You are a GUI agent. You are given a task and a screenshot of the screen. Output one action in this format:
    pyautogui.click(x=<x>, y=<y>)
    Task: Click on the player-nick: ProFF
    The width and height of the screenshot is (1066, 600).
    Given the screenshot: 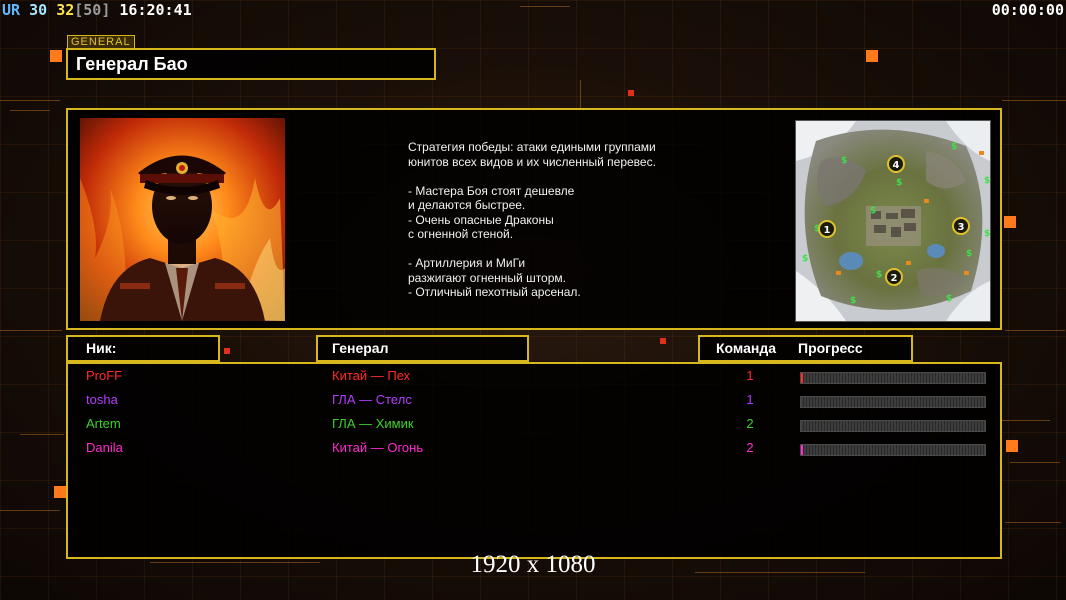 What is the action you would take?
    pyautogui.click(x=104, y=375)
    